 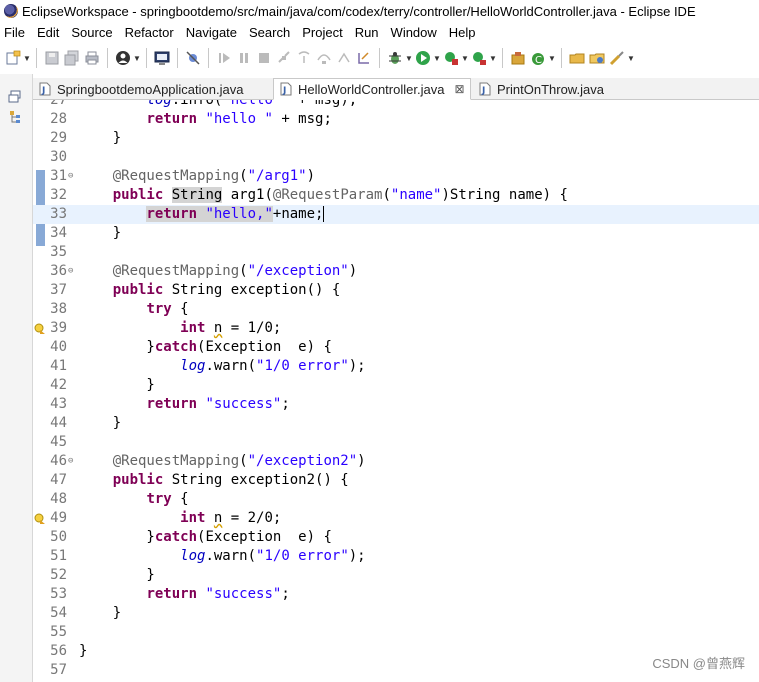 What do you see at coordinates (123, 58) in the screenshot?
I see `profile-icon` at bounding box center [123, 58].